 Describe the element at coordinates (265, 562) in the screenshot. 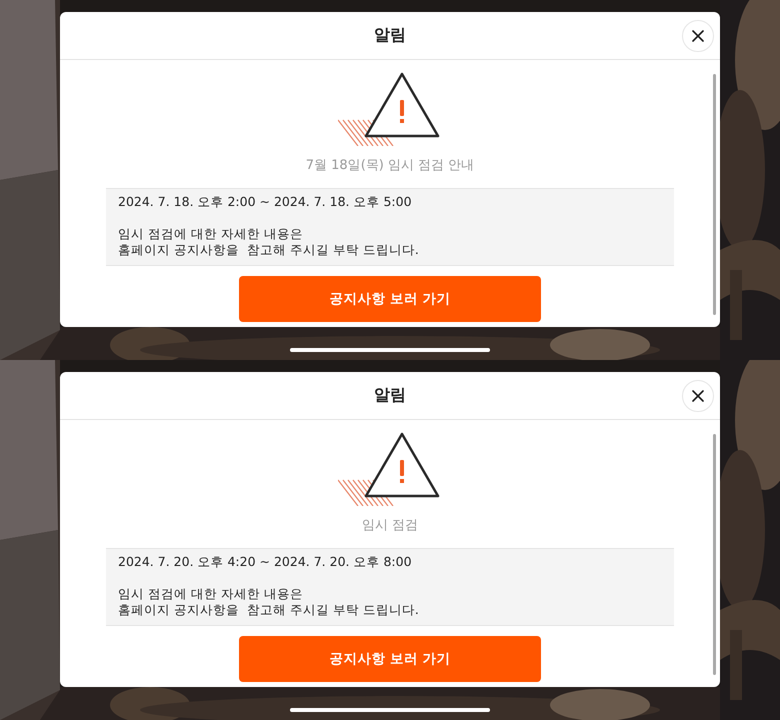

I see `maintenance-period: 2024. 7. 20. 오후 4:20 ~ 2024. 7. 20. 오후 8:00` at that location.